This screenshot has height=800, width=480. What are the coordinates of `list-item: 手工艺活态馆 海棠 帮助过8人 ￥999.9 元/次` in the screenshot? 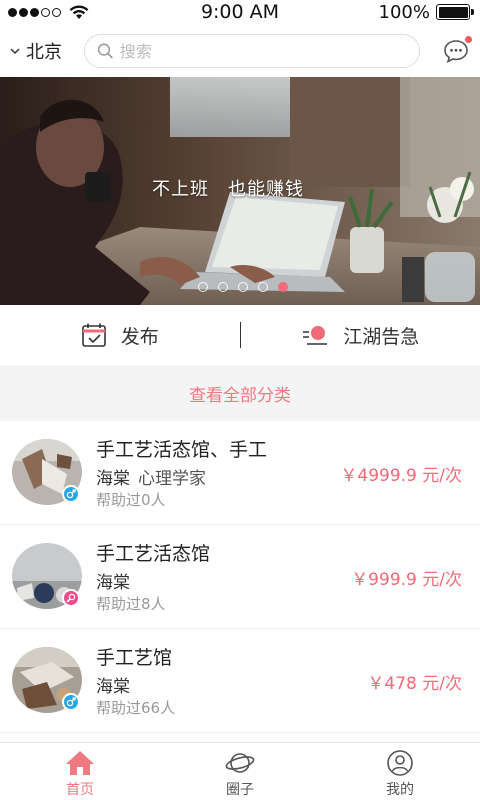 It's located at (240, 577).